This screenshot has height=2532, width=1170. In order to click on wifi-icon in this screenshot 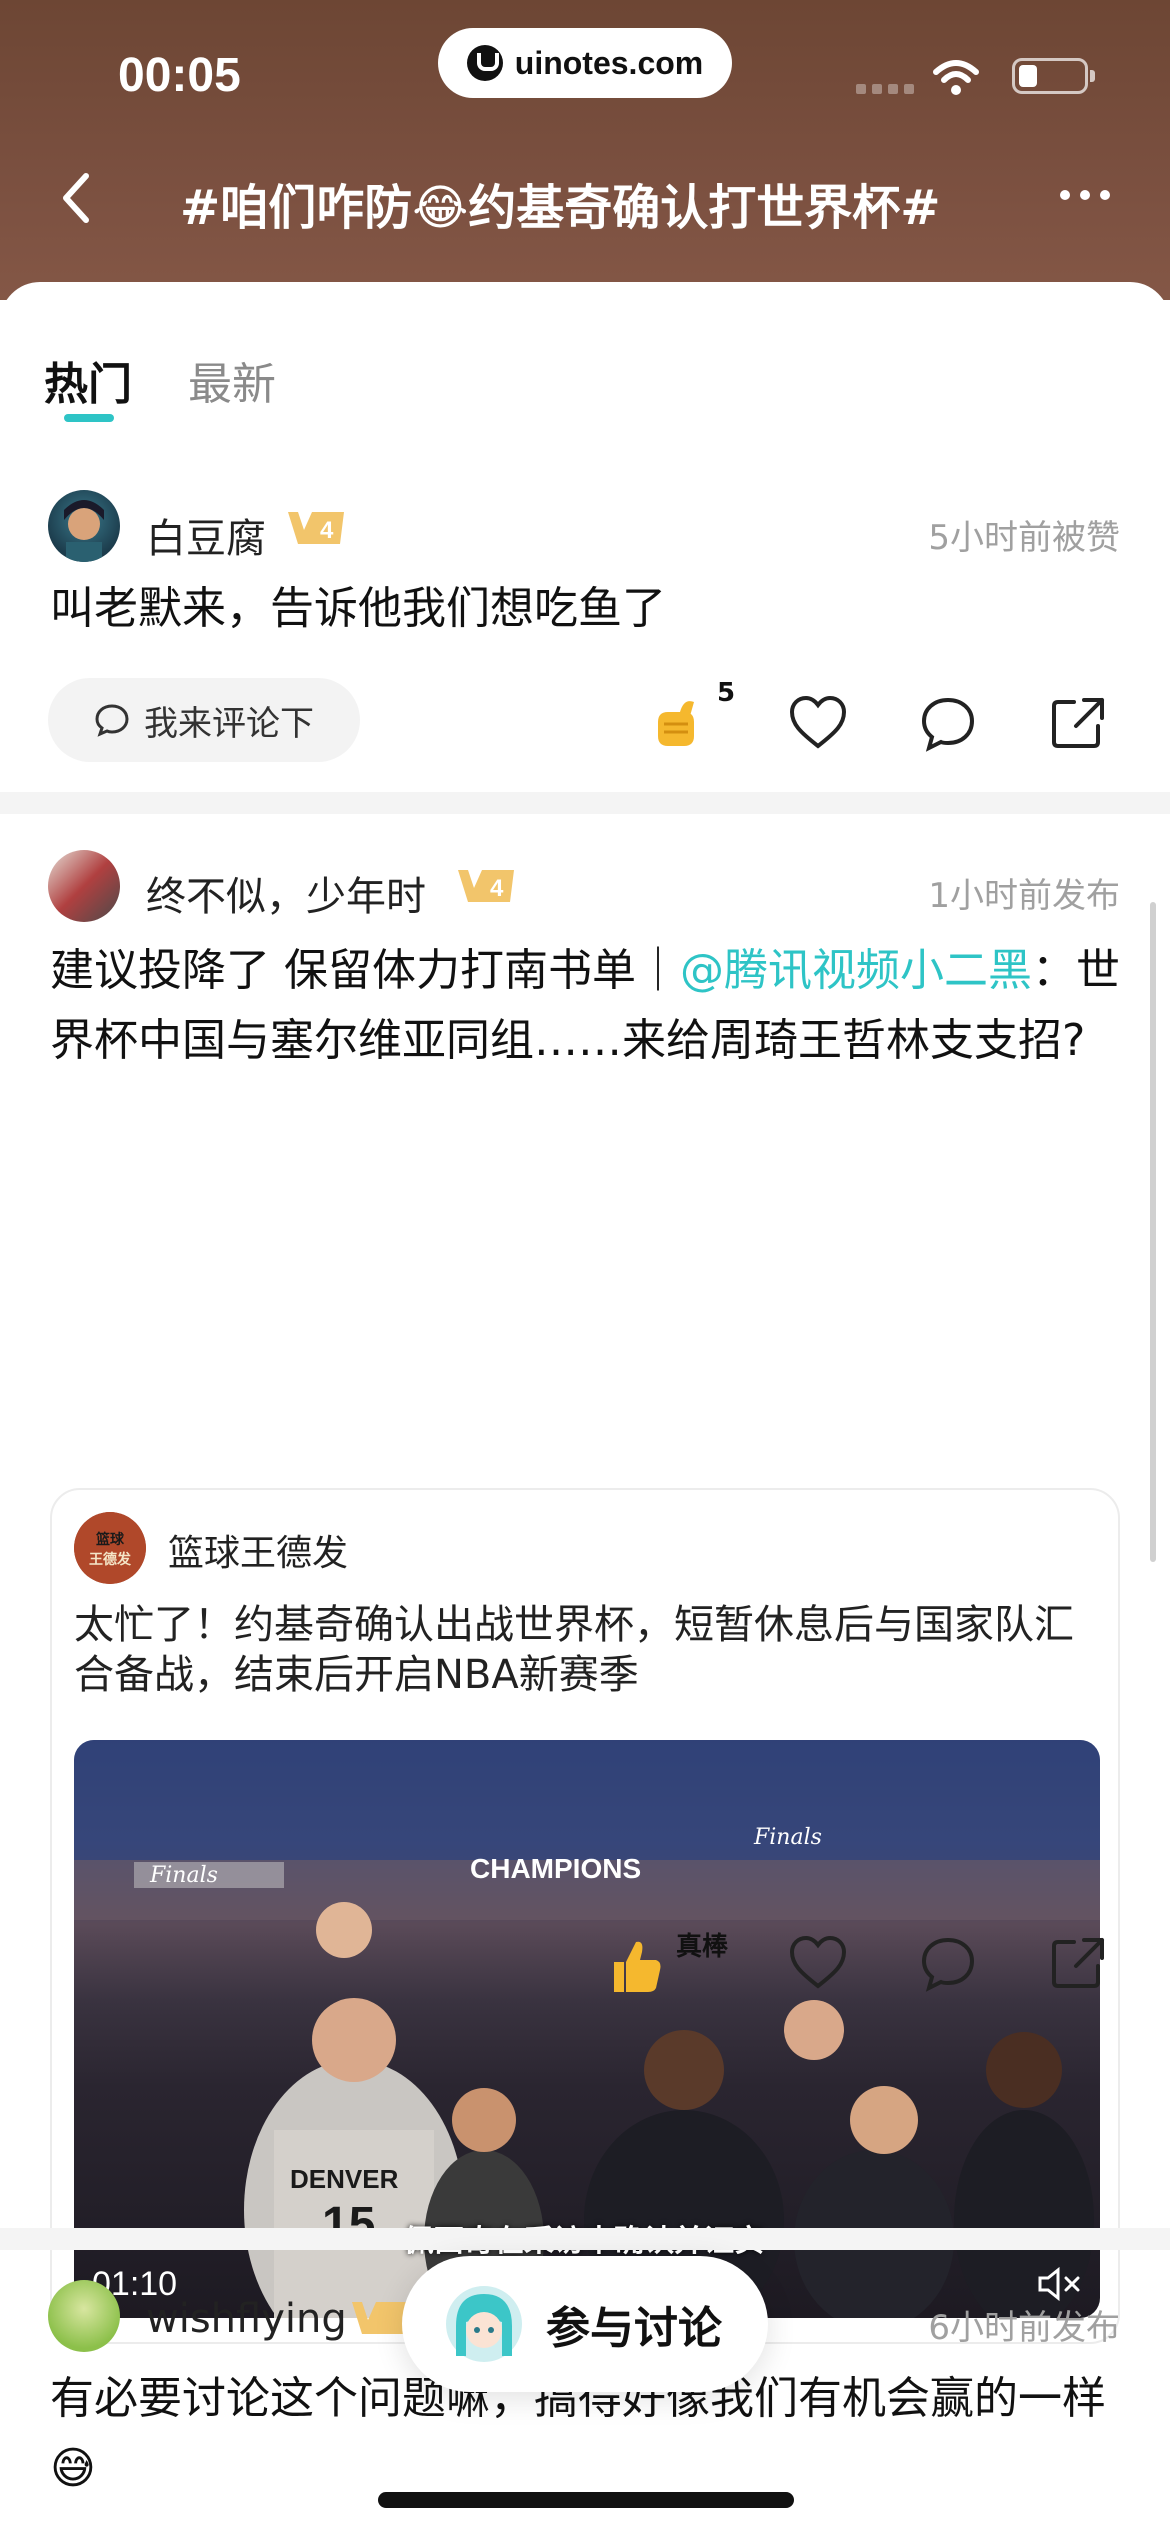, I will do `click(956, 77)`.